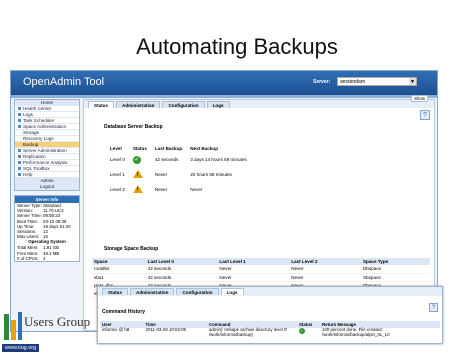  I want to click on app-title: OpenAdmin Tool, so click(64, 82).